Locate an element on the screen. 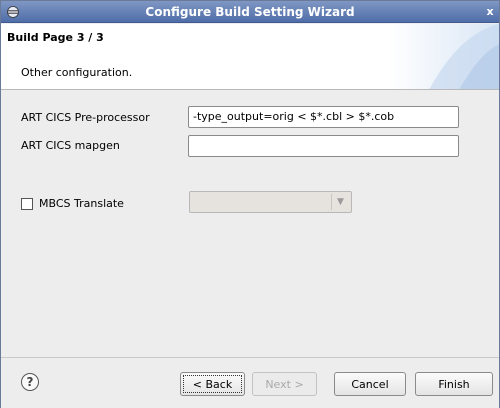  chevron-down-icon: ▼ is located at coordinates (340, 202).